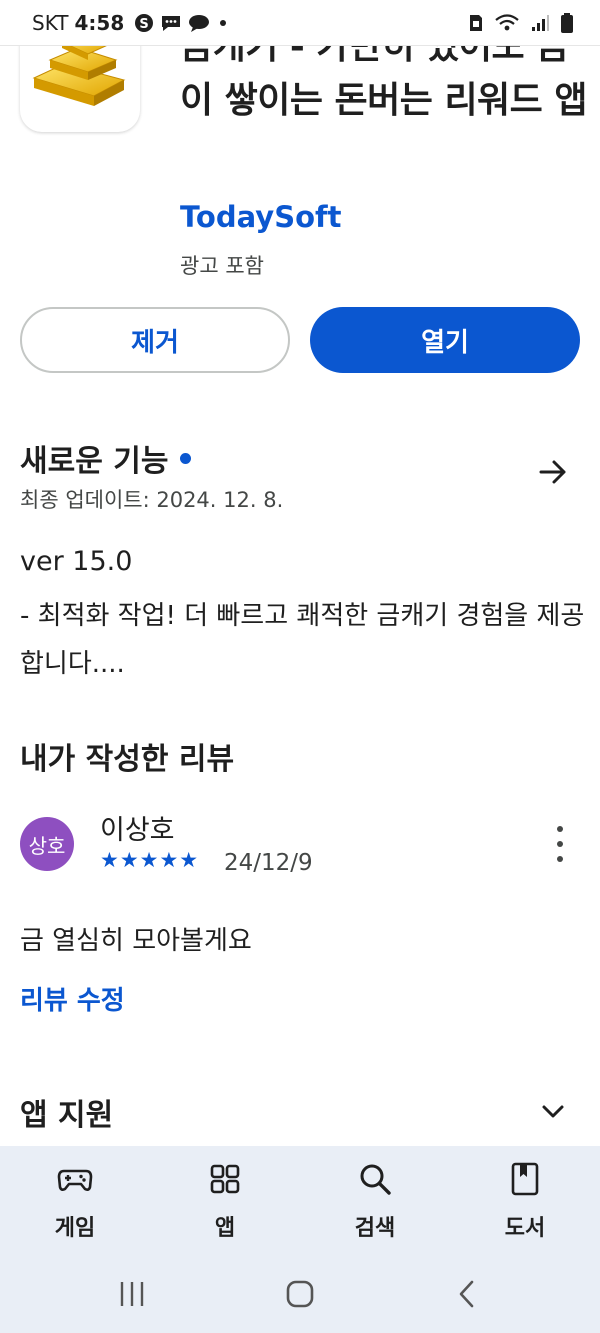 This screenshot has height=1333, width=600. Describe the element at coordinates (75, 1200) in the screenshot. I see `nav-games: 게임` at that location.